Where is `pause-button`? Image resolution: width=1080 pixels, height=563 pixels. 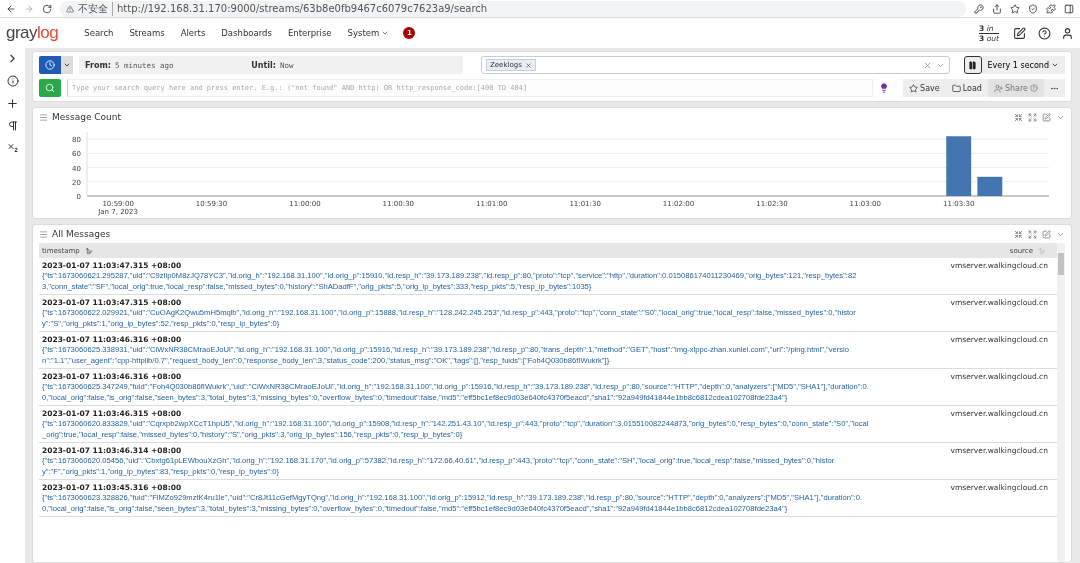
pause-button is located at coordinates (972, 65).